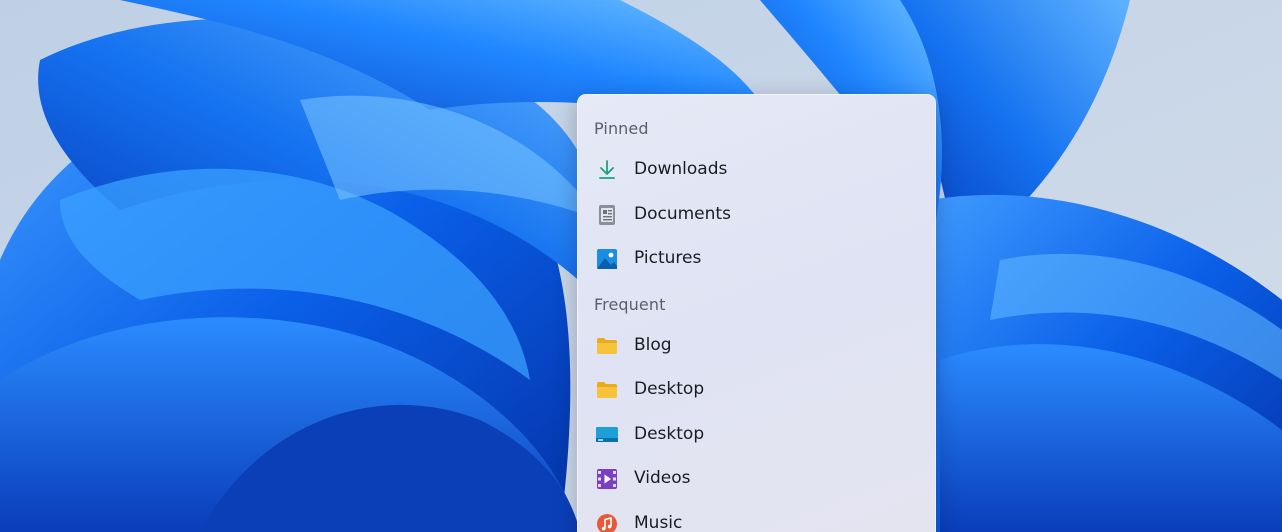 The width and height of the screenshot is (1282, 532). What do you see at coordinates (682, 214) in the screenshot?
I see `jump-item-label: Documents` at bounding box center [682, 214].